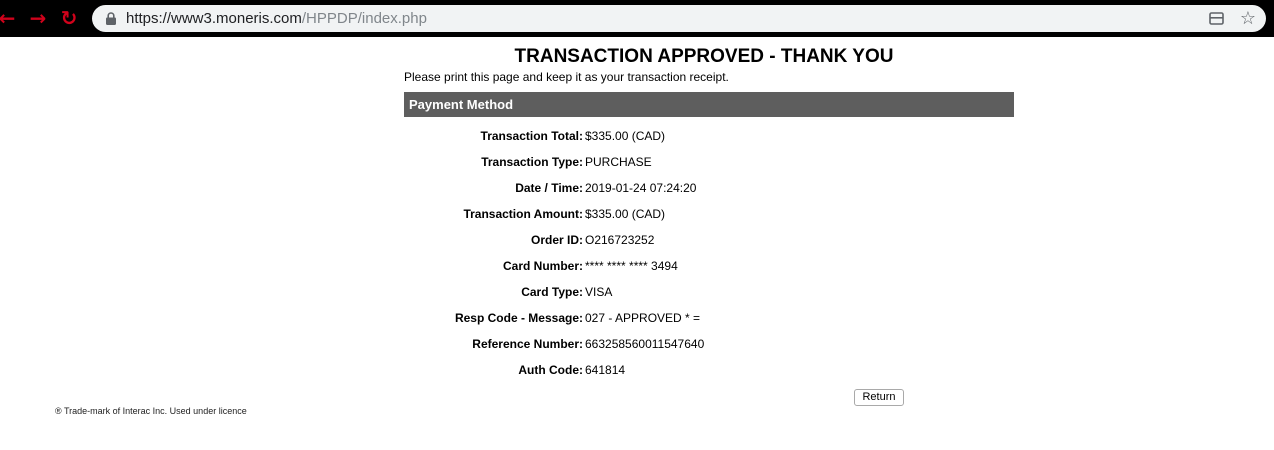 This screenshot has width=1274, height=450. Describe the element at coordinates (631, 266) in the screenshot. I see `detail-value: **** **** **** 3494` at that location.